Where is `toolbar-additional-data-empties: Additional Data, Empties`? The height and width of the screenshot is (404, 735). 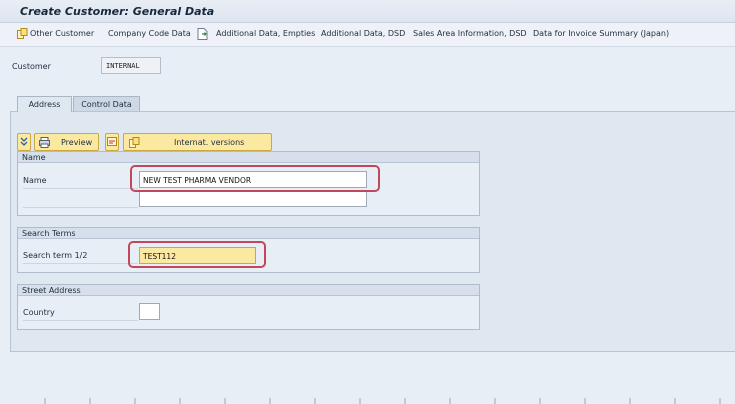
toolbar-additional-data-empties: Additional Data, Empties is located at coordinates (265, 33).